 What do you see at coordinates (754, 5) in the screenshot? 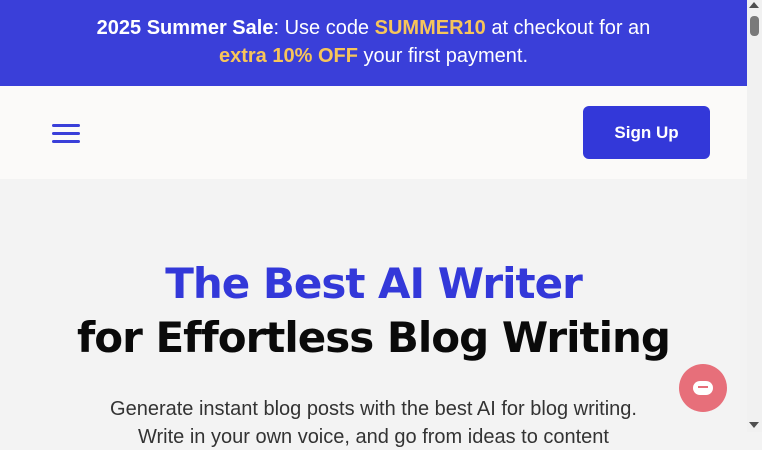
I see `scroll-up-arrow-icon` at bounding box center [754, 5].